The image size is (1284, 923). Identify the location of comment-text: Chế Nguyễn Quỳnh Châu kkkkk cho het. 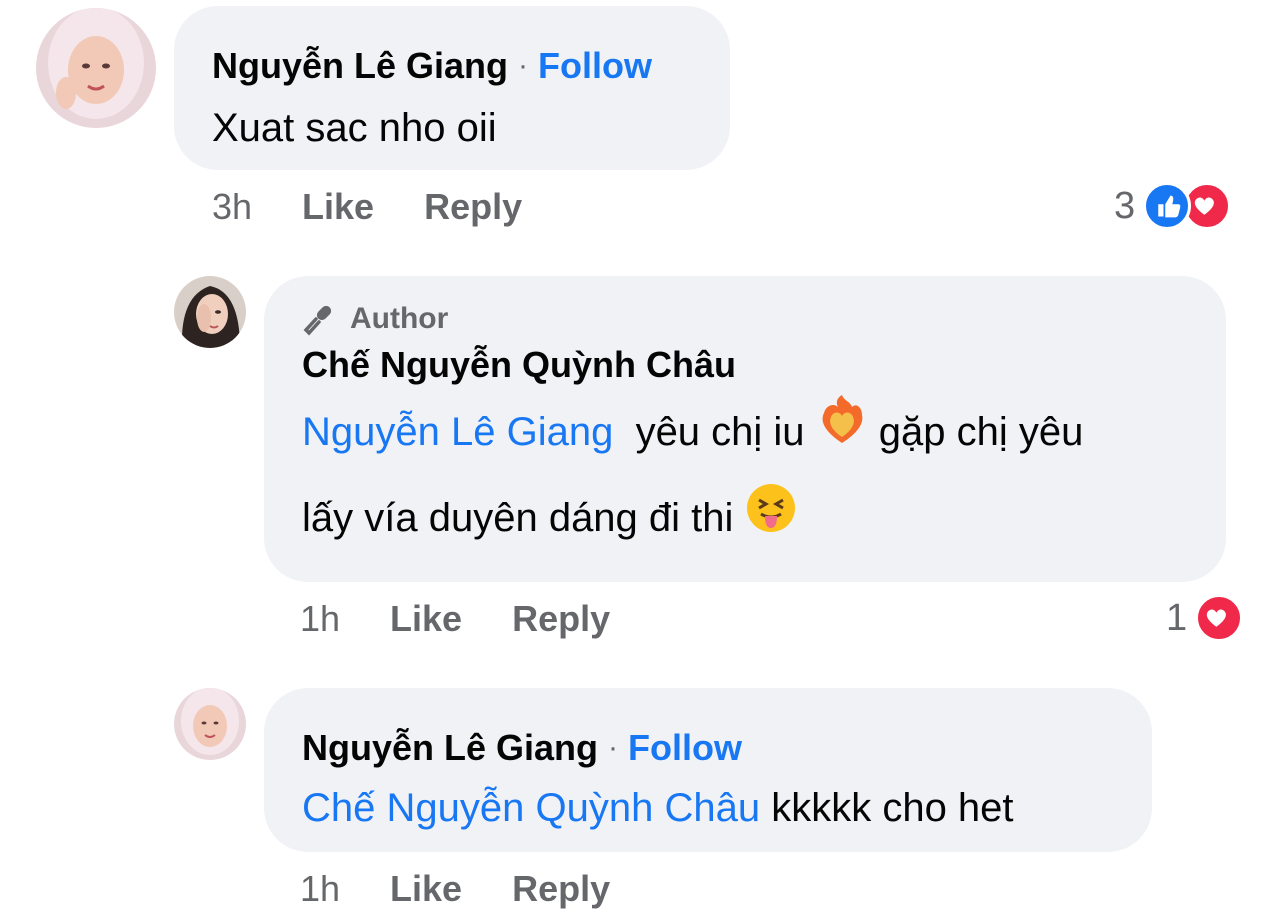
(727, 808).